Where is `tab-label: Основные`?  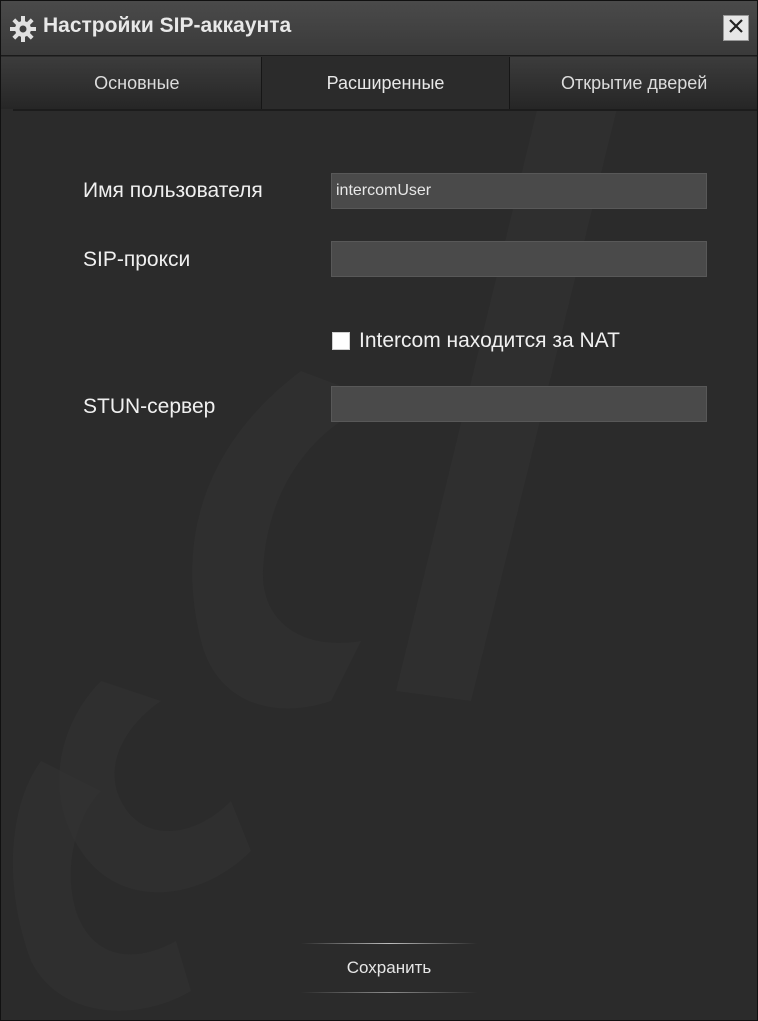 tab-label: Основные is located at coordinates (137, 82).